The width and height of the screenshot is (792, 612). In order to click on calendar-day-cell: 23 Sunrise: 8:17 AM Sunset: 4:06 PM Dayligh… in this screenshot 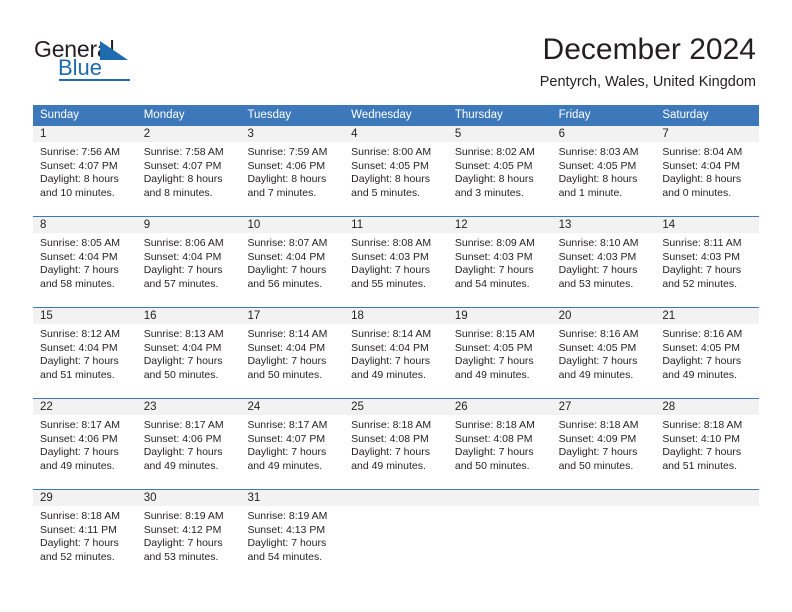, I will do `click(188, 444)`.